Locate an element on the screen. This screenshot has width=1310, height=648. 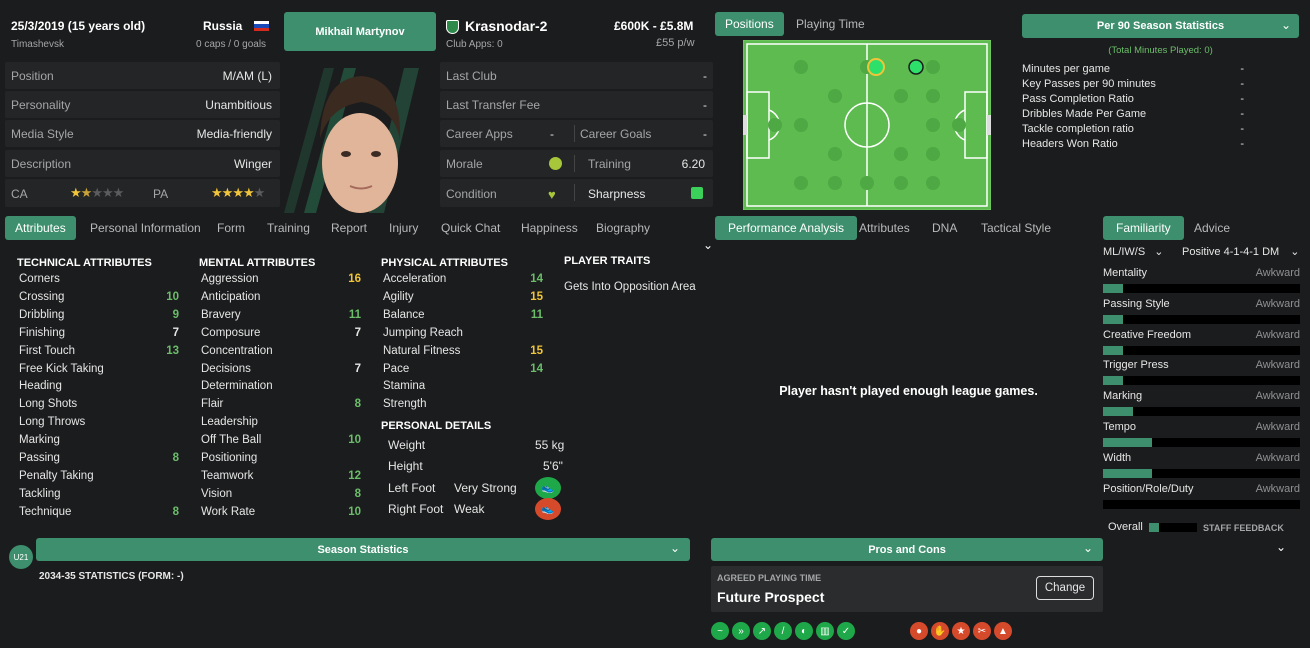
technical-attribute-row: Penalty Taking is located at coordinates (100, 478).